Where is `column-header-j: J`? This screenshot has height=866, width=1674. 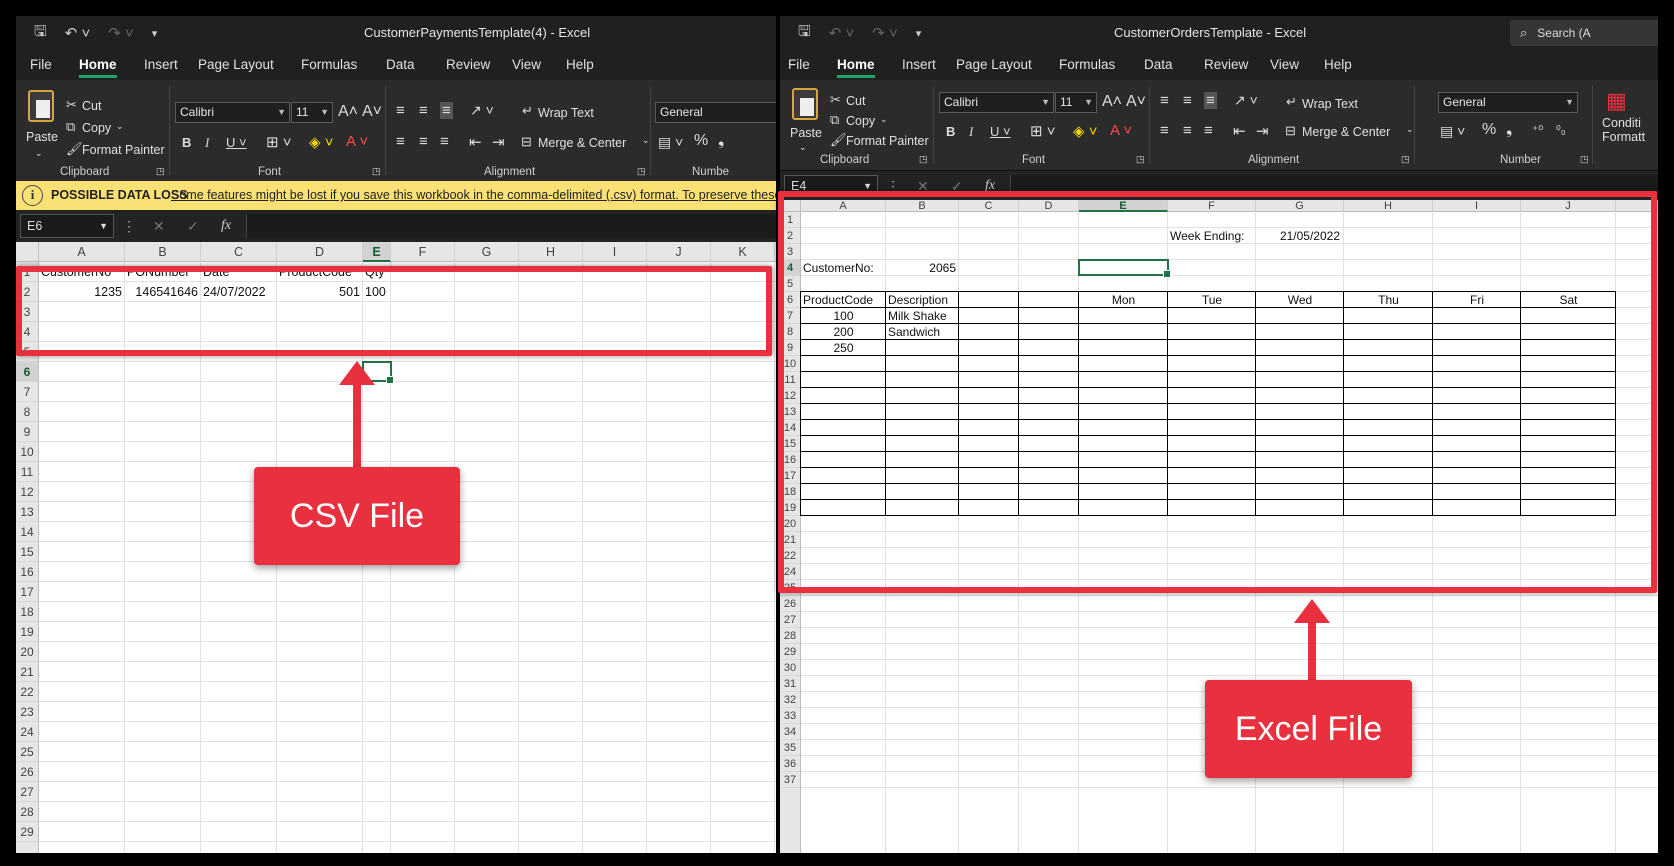 column-header-j: J is located at coordinates (679, 252).